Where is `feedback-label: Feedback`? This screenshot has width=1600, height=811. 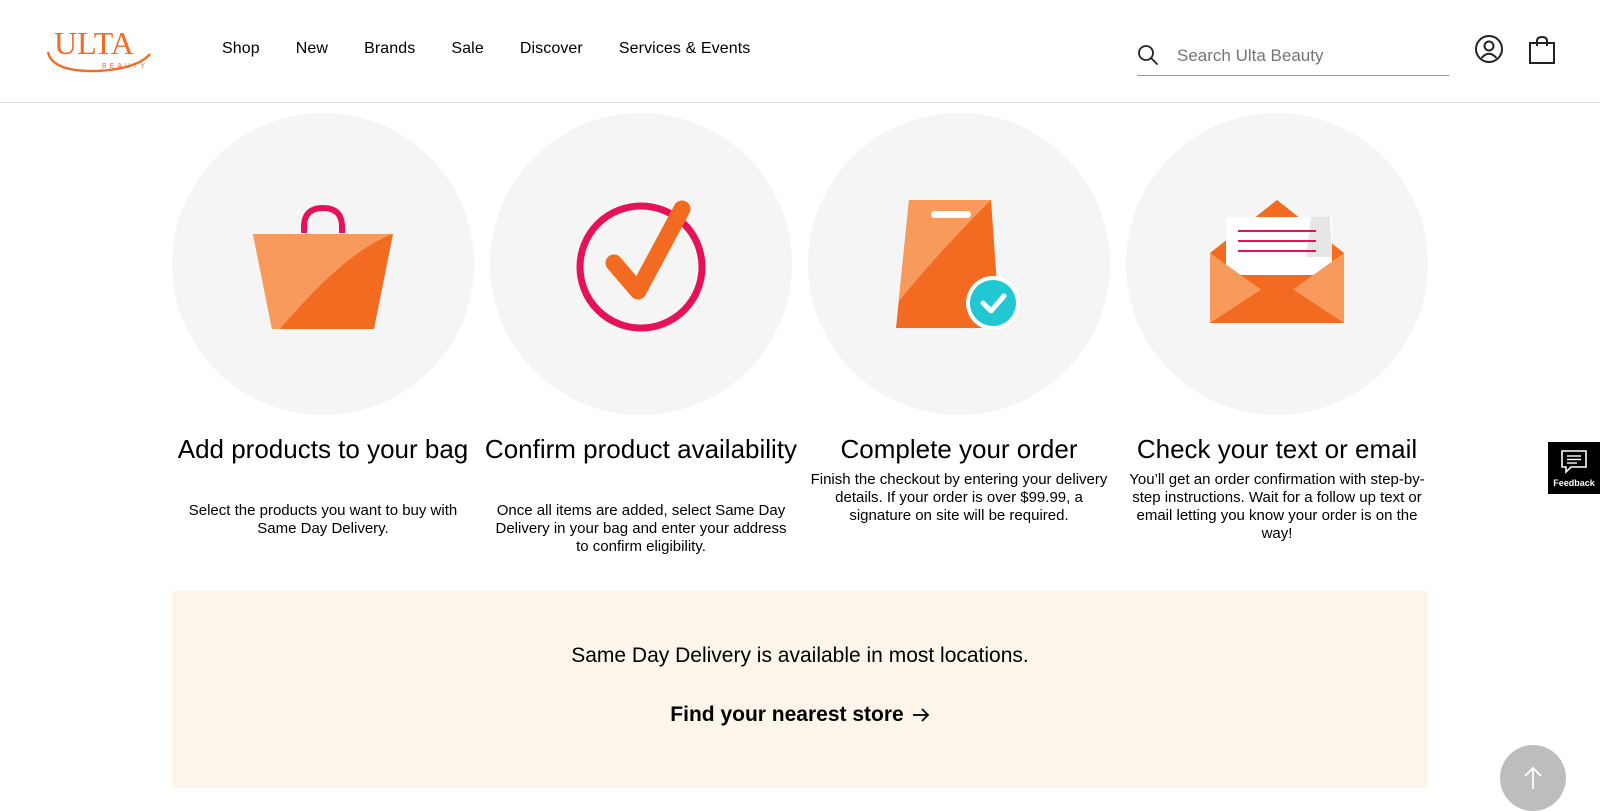 feedback-label: Feedback is located at coordinates (1574, 483).